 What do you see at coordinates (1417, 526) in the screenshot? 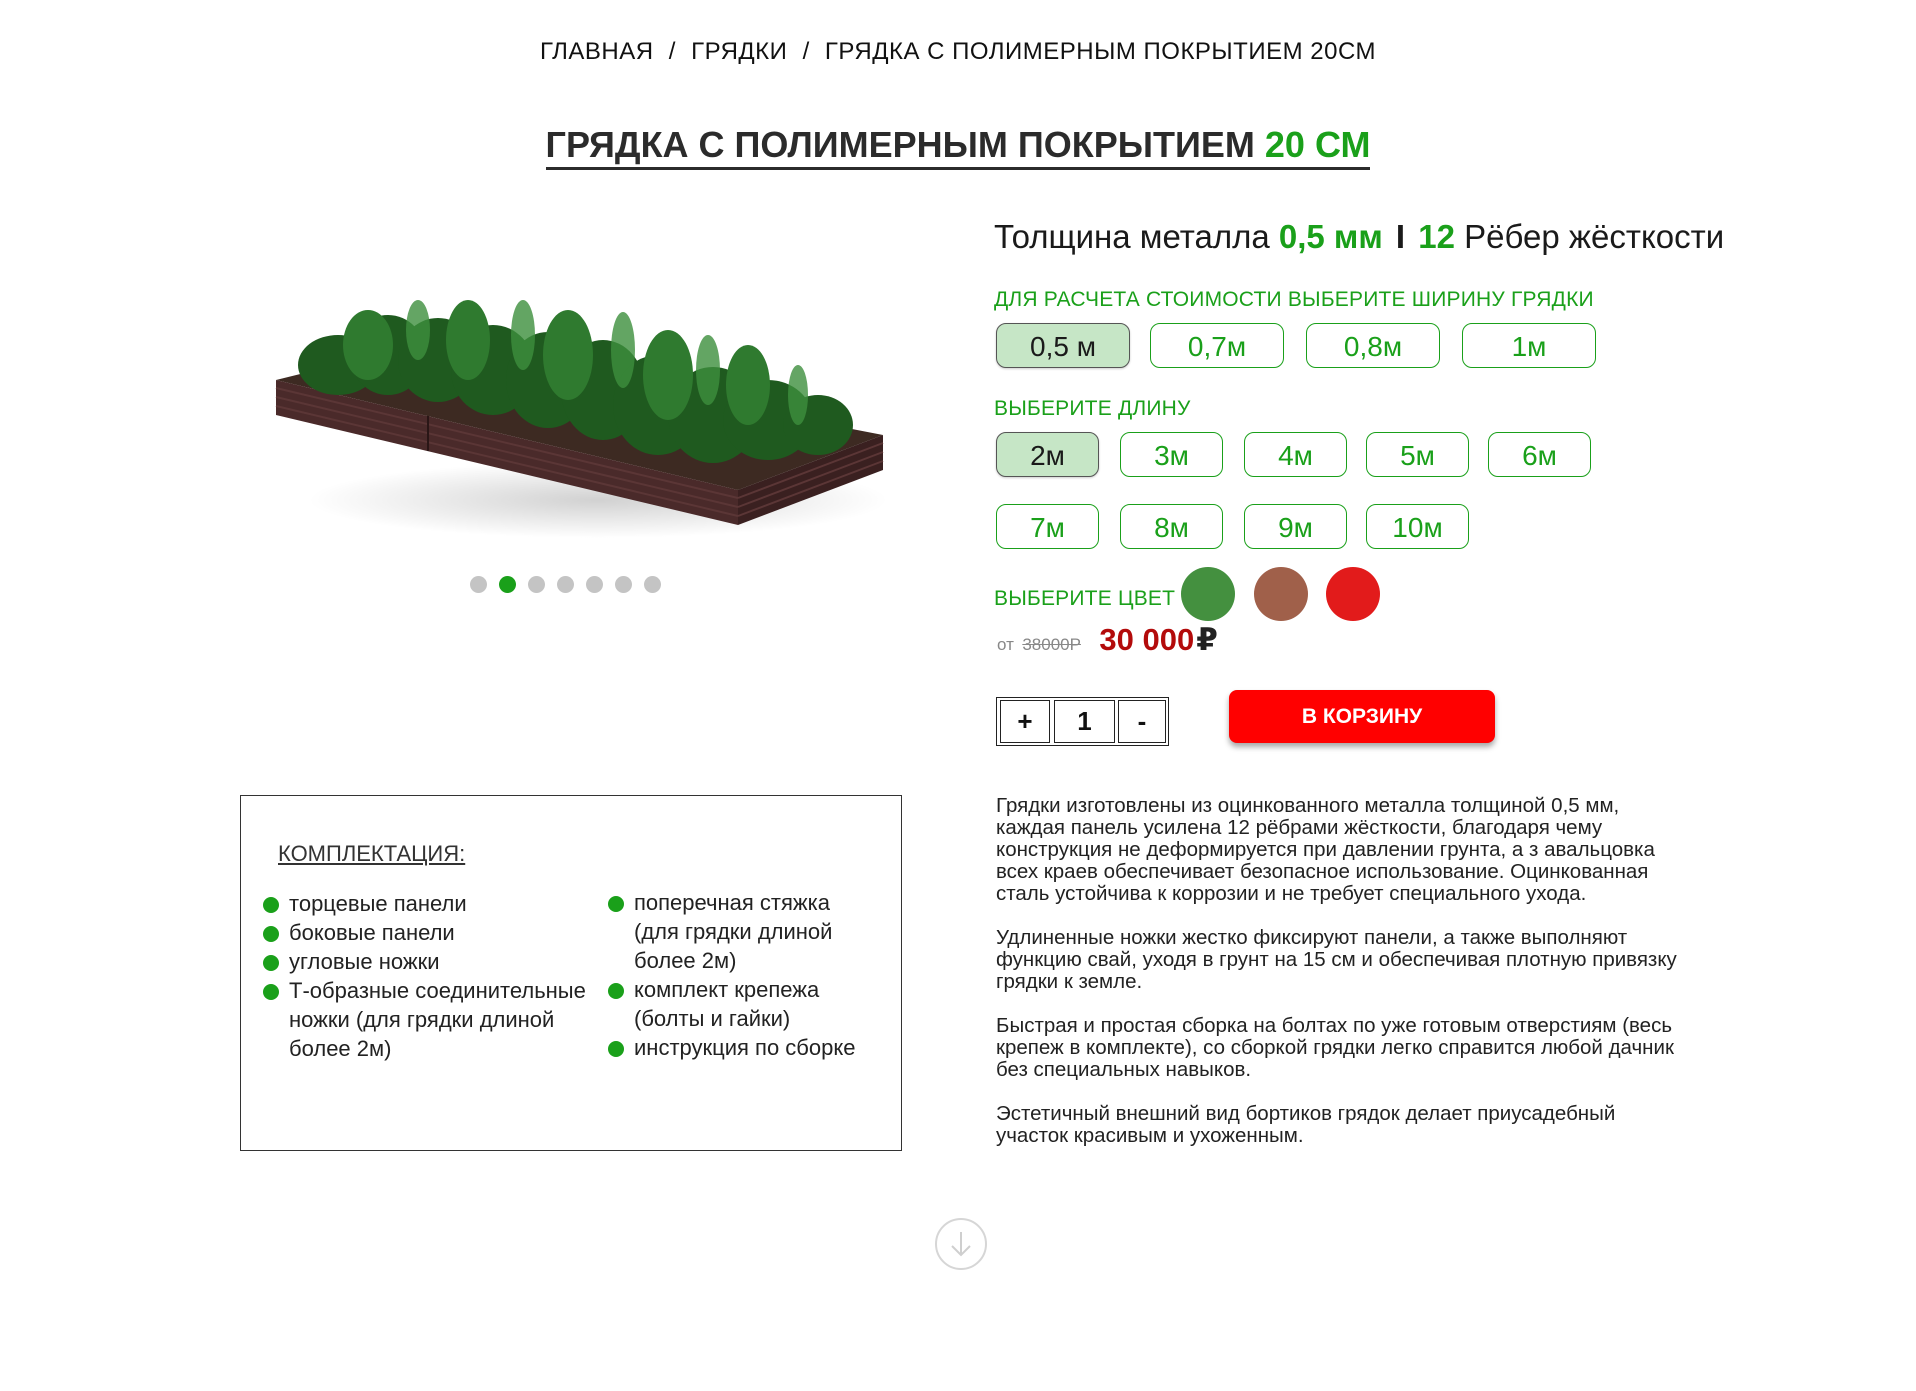
I see `length-option-button: 10м` at bounding box center [1417, 526].